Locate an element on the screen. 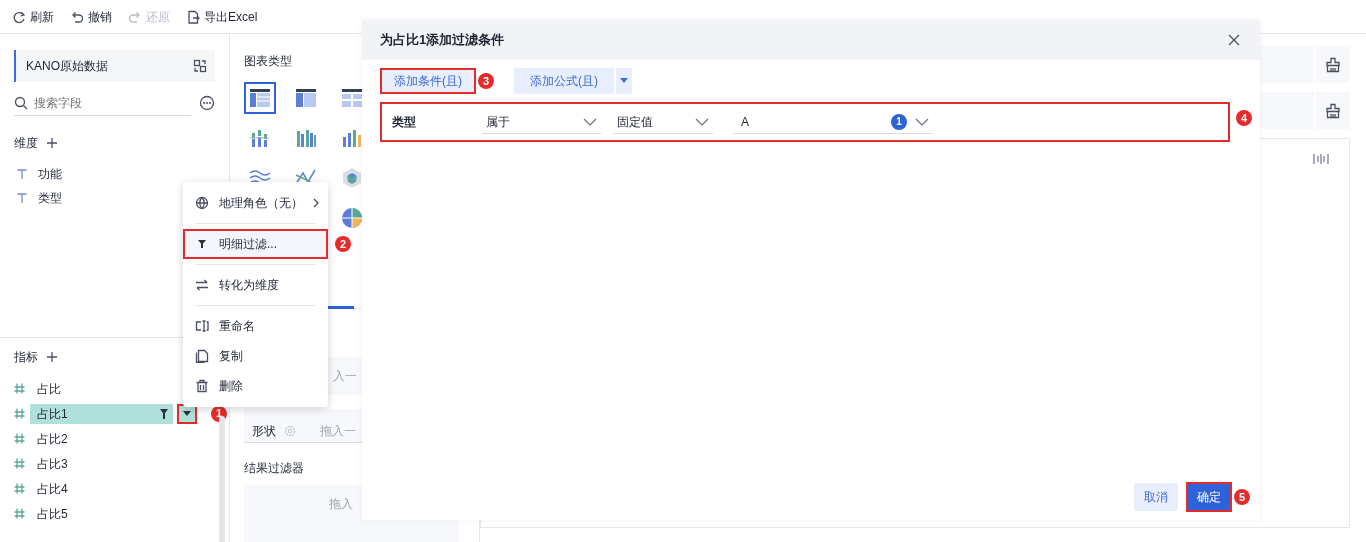 The height and width of the screenshot is (542, 1366). field-item: 占比5 is located at coordinates (118, 513).